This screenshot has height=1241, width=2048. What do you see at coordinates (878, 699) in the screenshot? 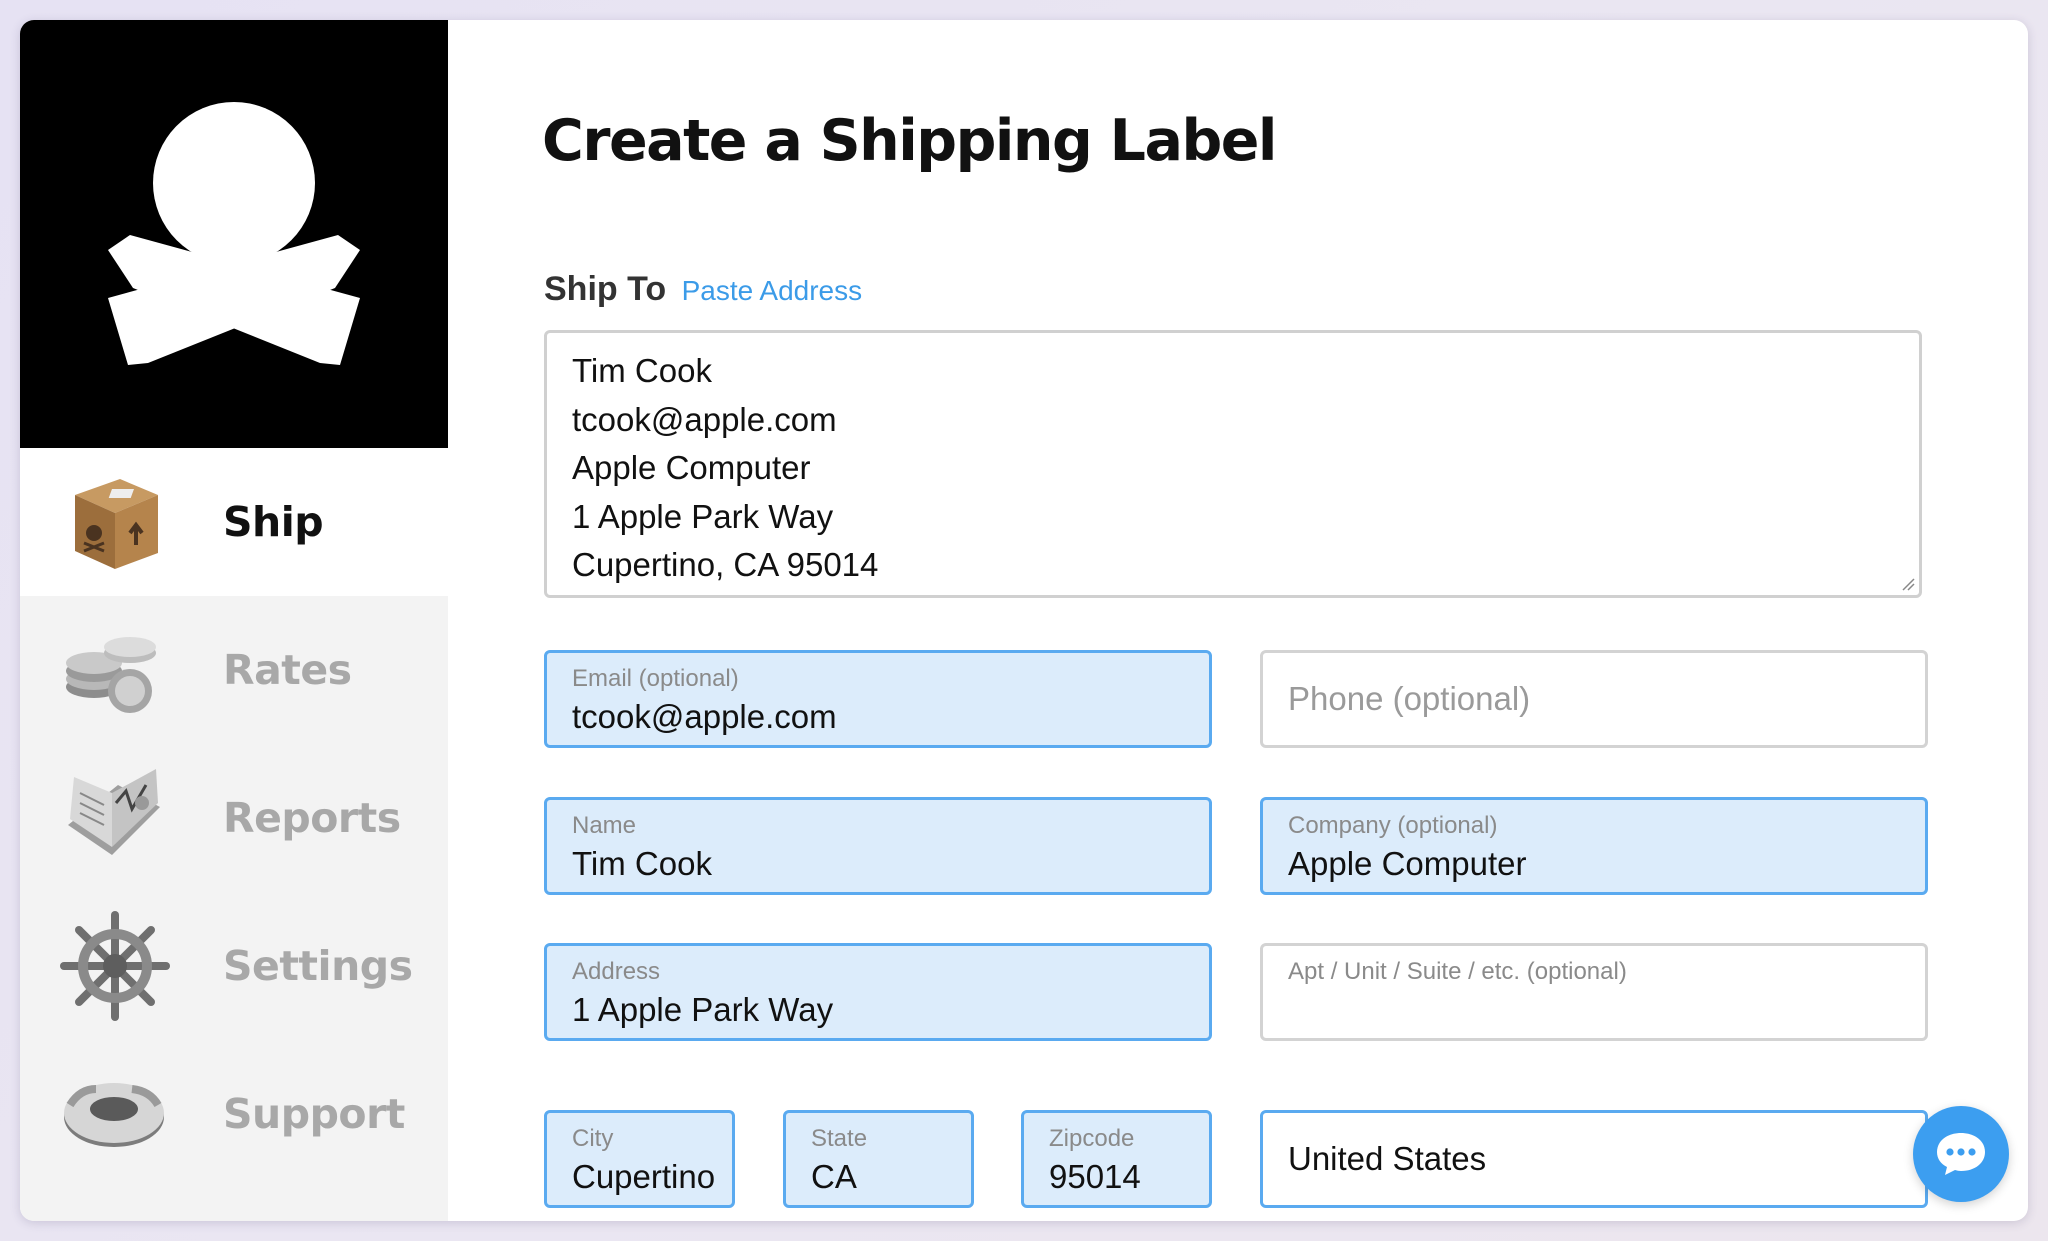
I see `email-field: Email (optional) tcook@apple.com` at bounding box center [878, 699].